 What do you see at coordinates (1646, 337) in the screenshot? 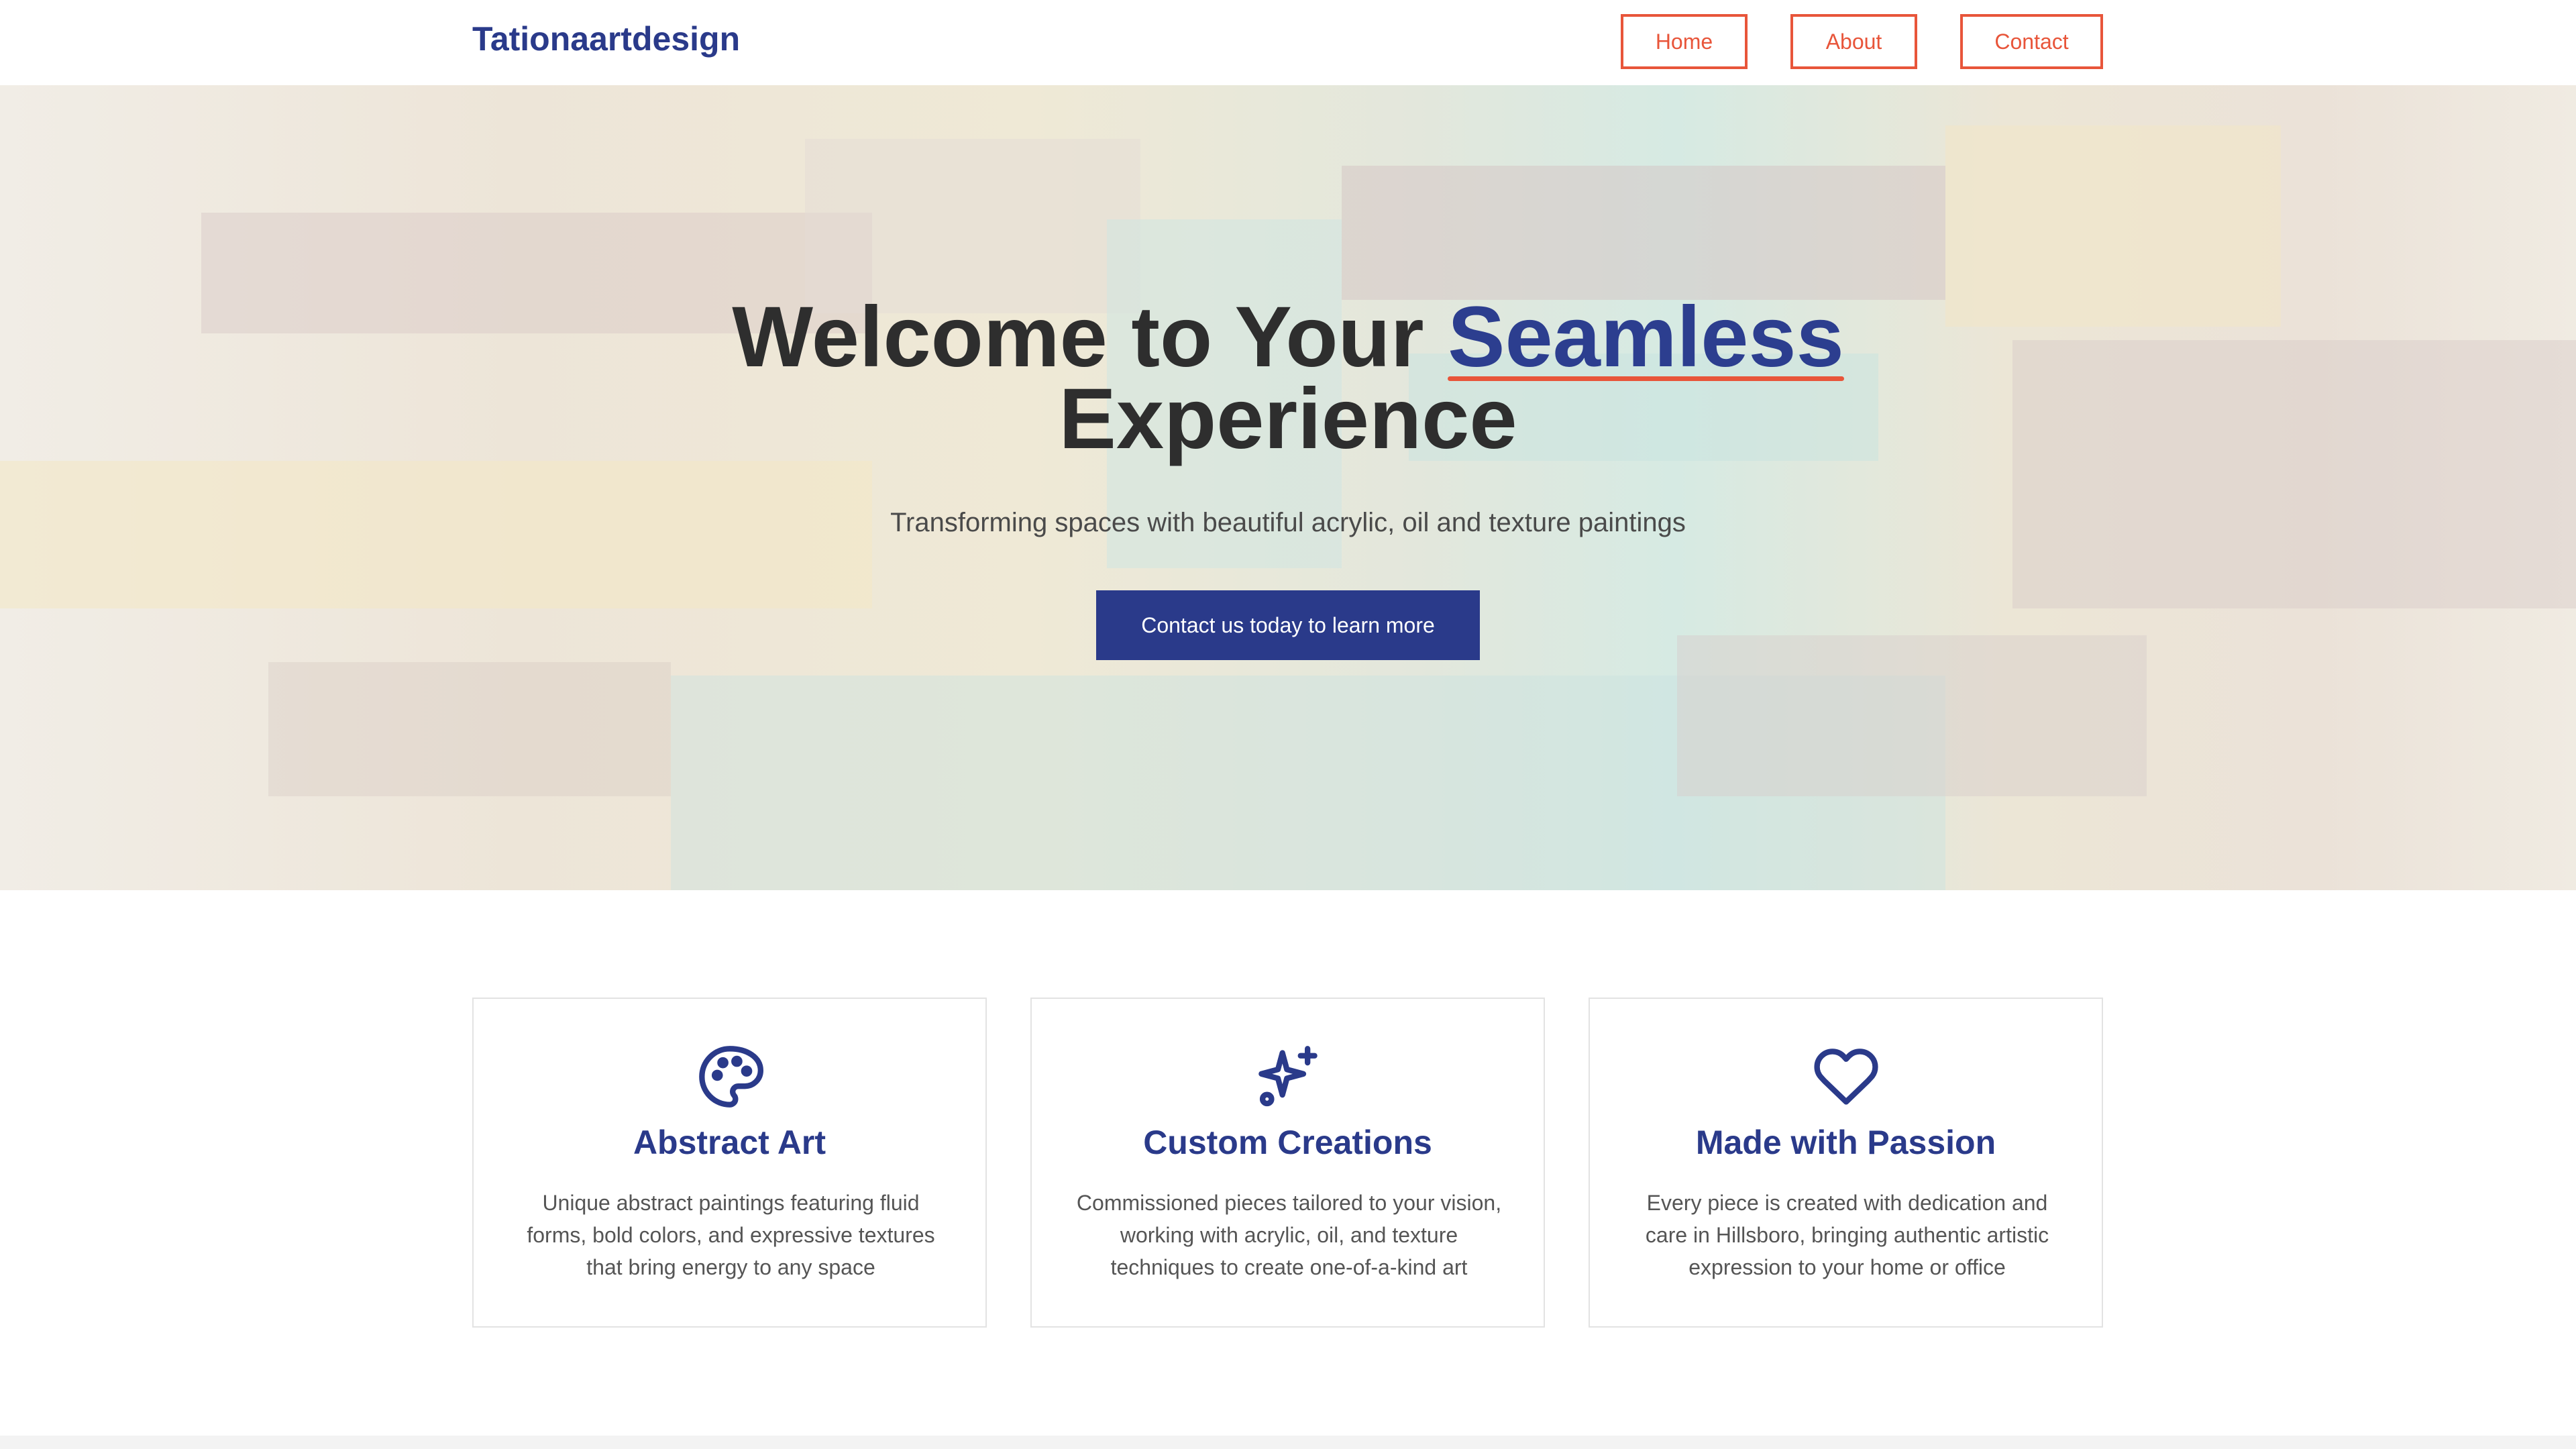
I see `hero-title-accent: Seamless` at bounding box center [1646, 337].